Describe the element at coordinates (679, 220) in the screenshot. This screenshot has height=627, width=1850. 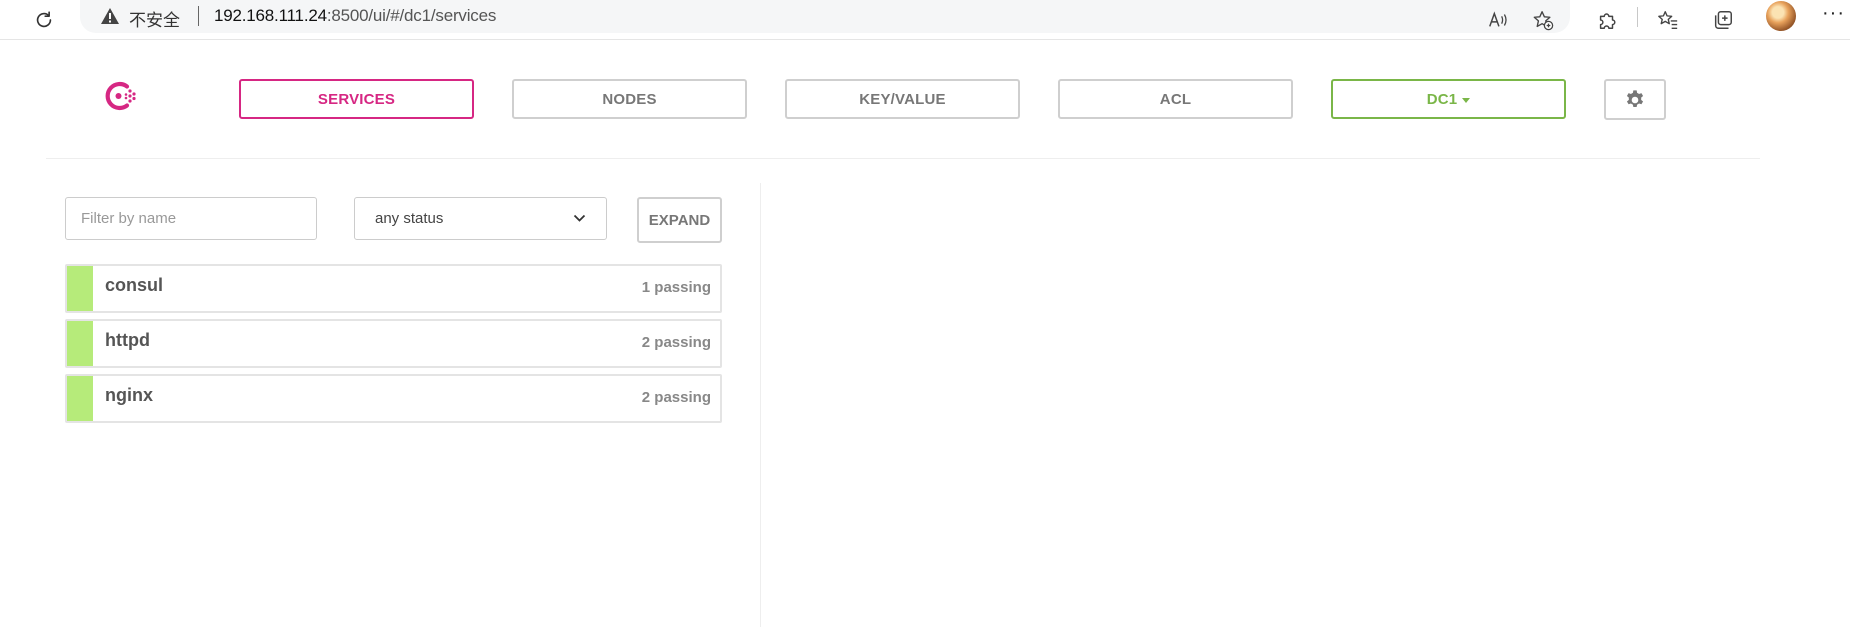
I see `expand-button: EXPAND` at that location.